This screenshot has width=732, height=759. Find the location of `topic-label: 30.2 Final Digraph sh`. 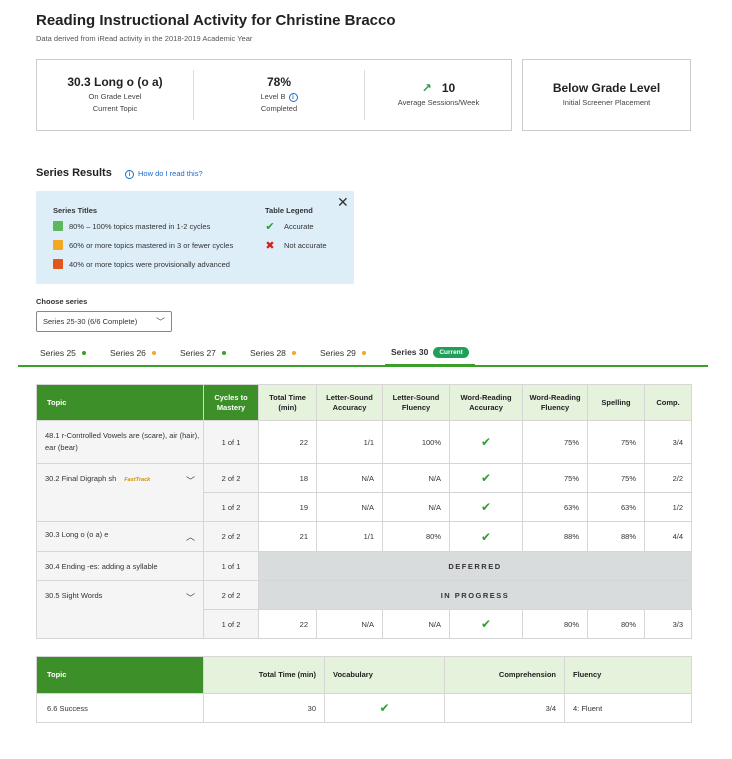

topic-label: 30.2 Final Digraph sh is located at coordinates (81, 478).